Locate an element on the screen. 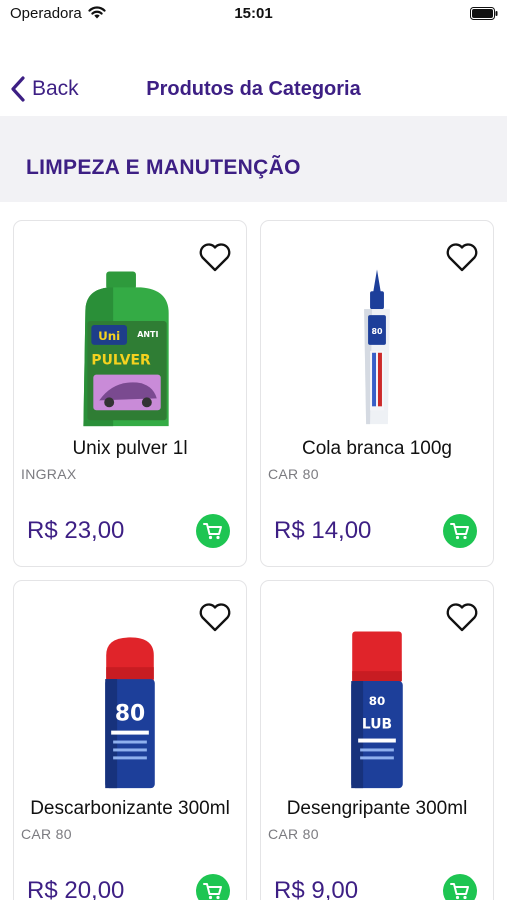  svg-text: Uni is located at coordinates (109, 336).